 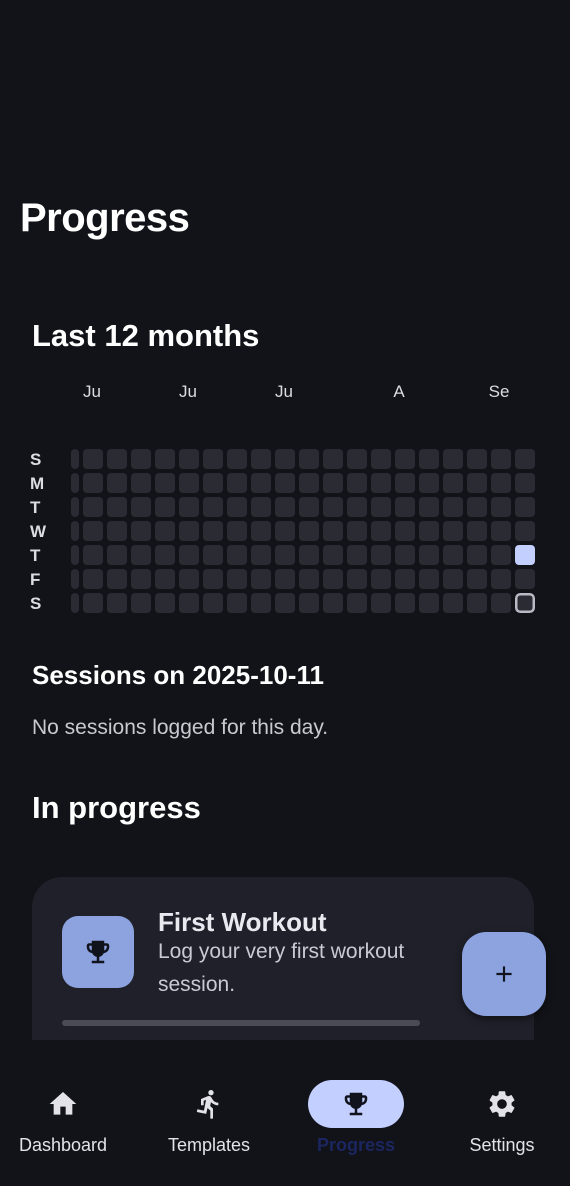 I want to click on nav-item-templates: Templates, so click(x=209, y=1127).